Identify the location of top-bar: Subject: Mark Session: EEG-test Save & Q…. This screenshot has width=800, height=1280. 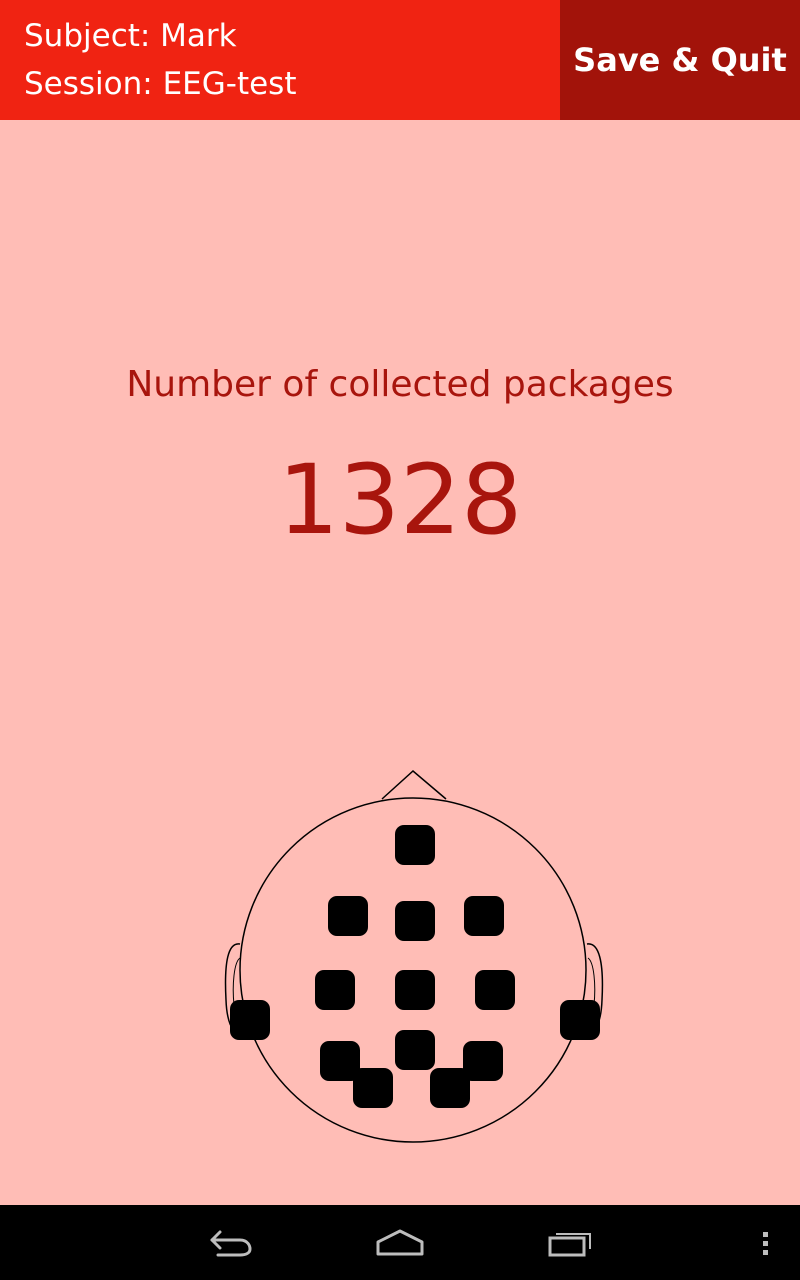
(400, 60).